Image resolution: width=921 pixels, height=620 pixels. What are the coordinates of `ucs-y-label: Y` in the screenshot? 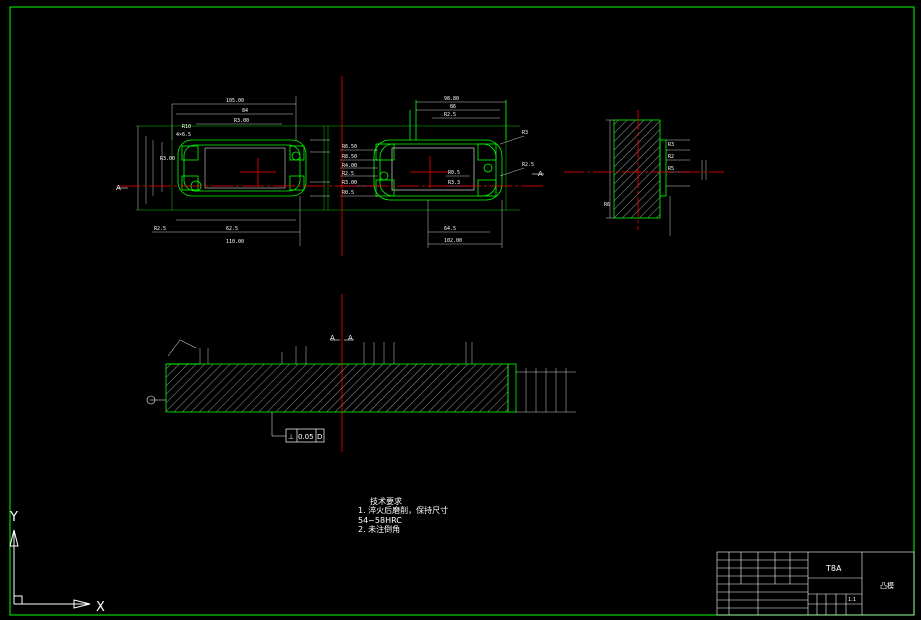 It's located at (13, 517).